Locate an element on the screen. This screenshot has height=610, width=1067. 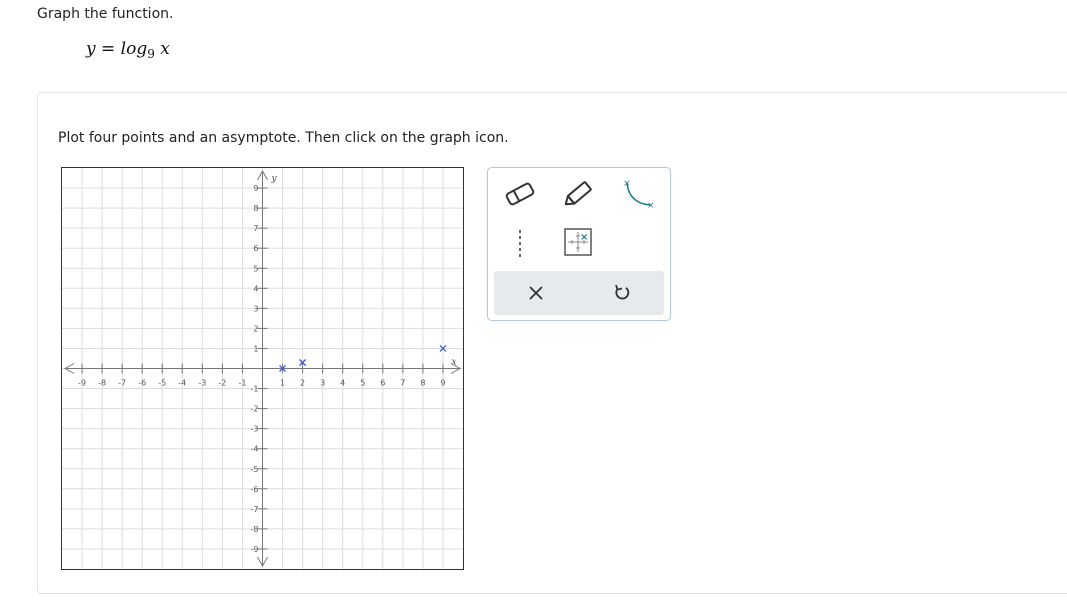
equation-lhs: y = log is located at coordinates (117, 49).